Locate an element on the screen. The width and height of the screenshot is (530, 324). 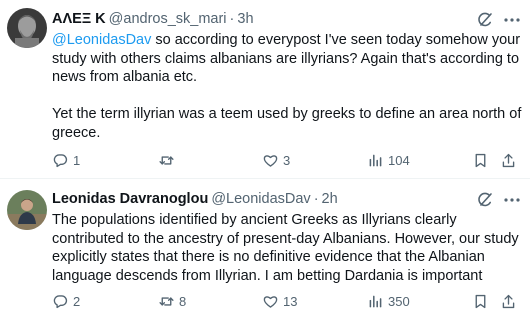
repost-count: 8 is located at coordinates (183, 301).